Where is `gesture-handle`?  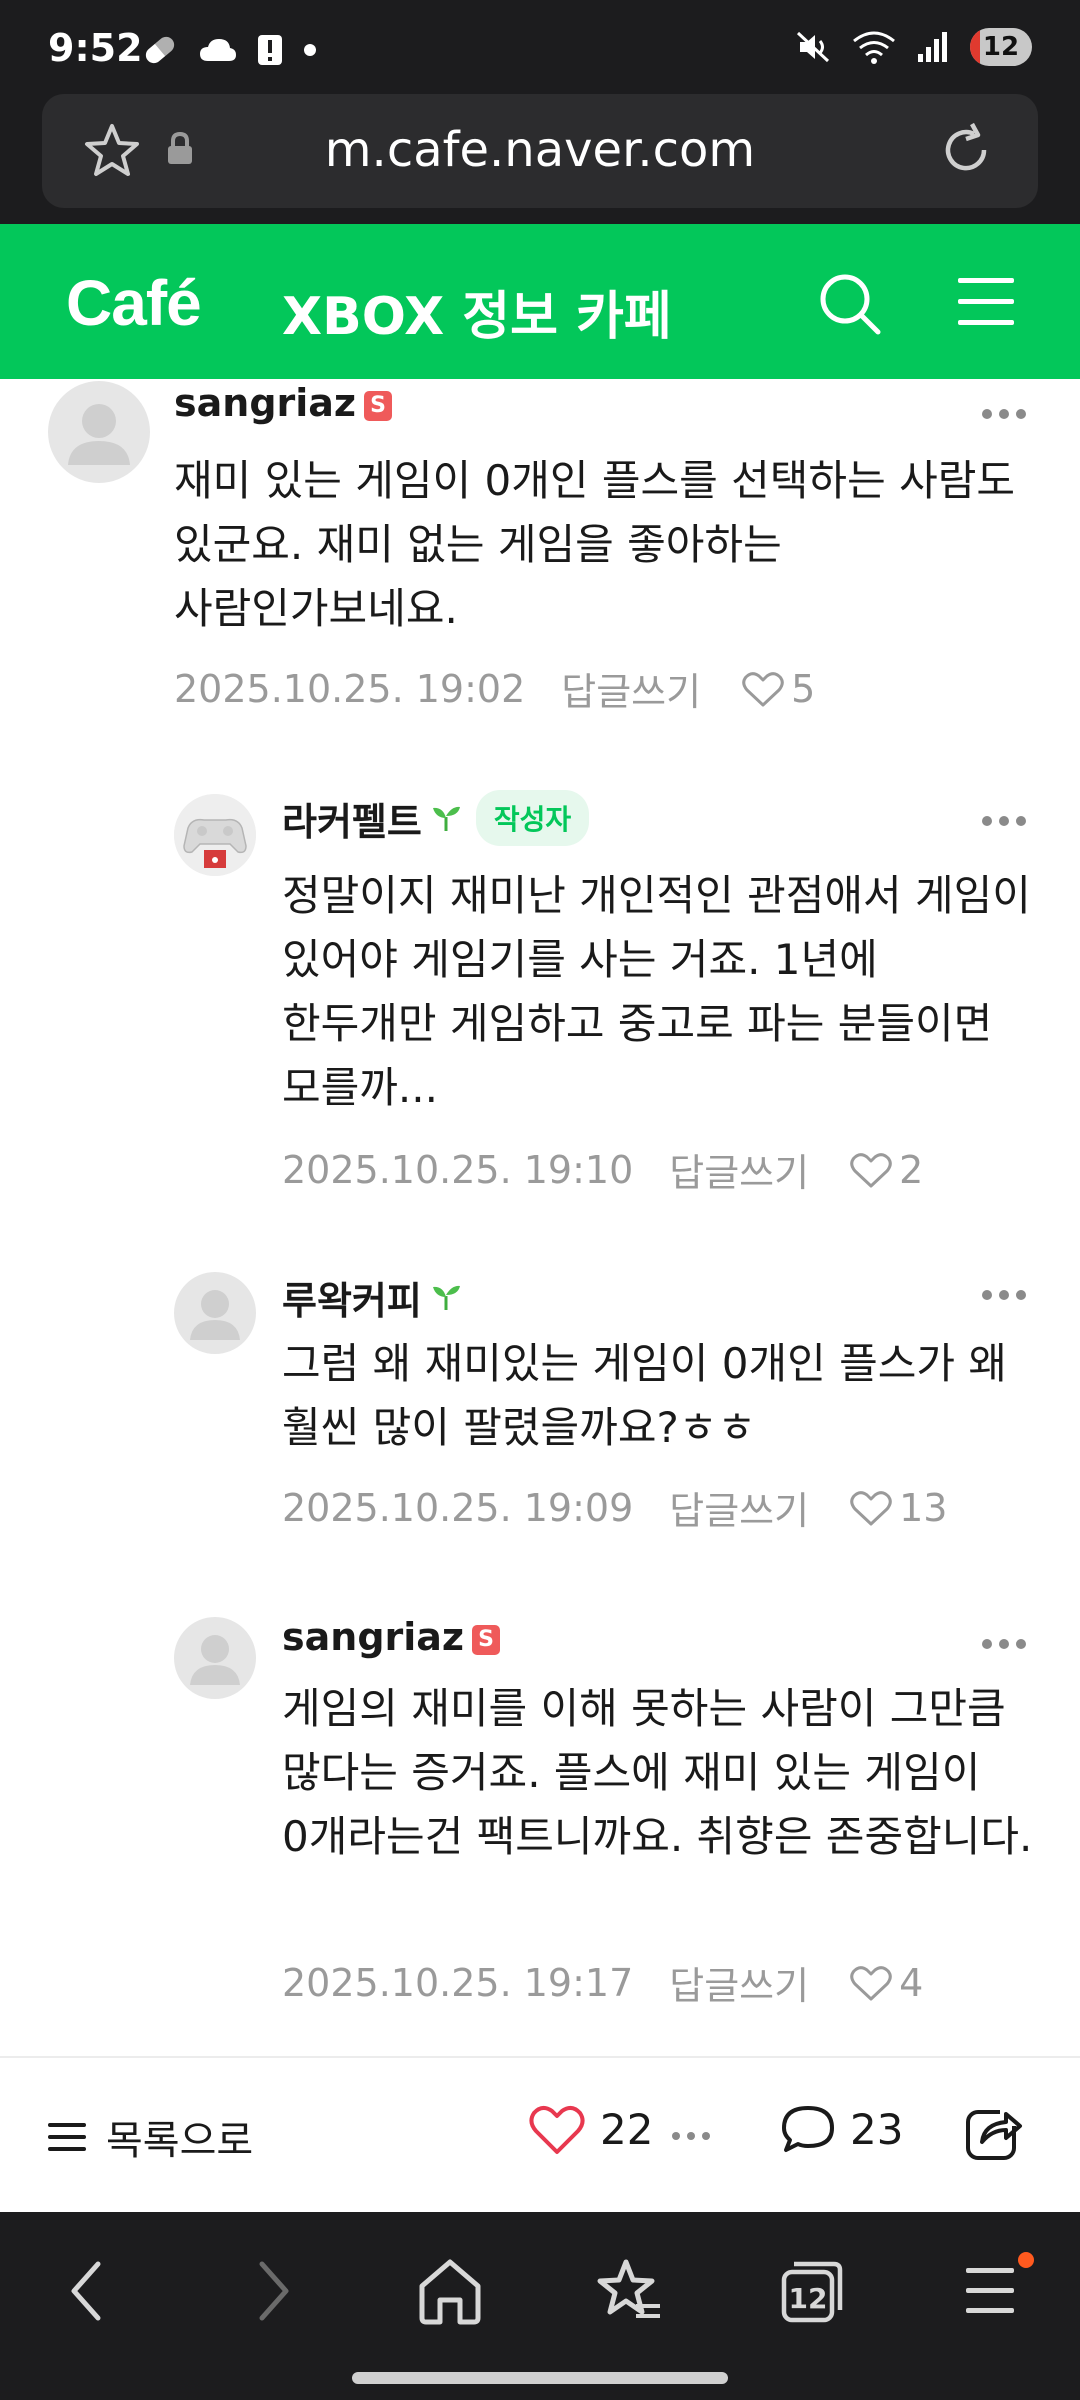
gesture-handle is located at coordinates (540, 2378).